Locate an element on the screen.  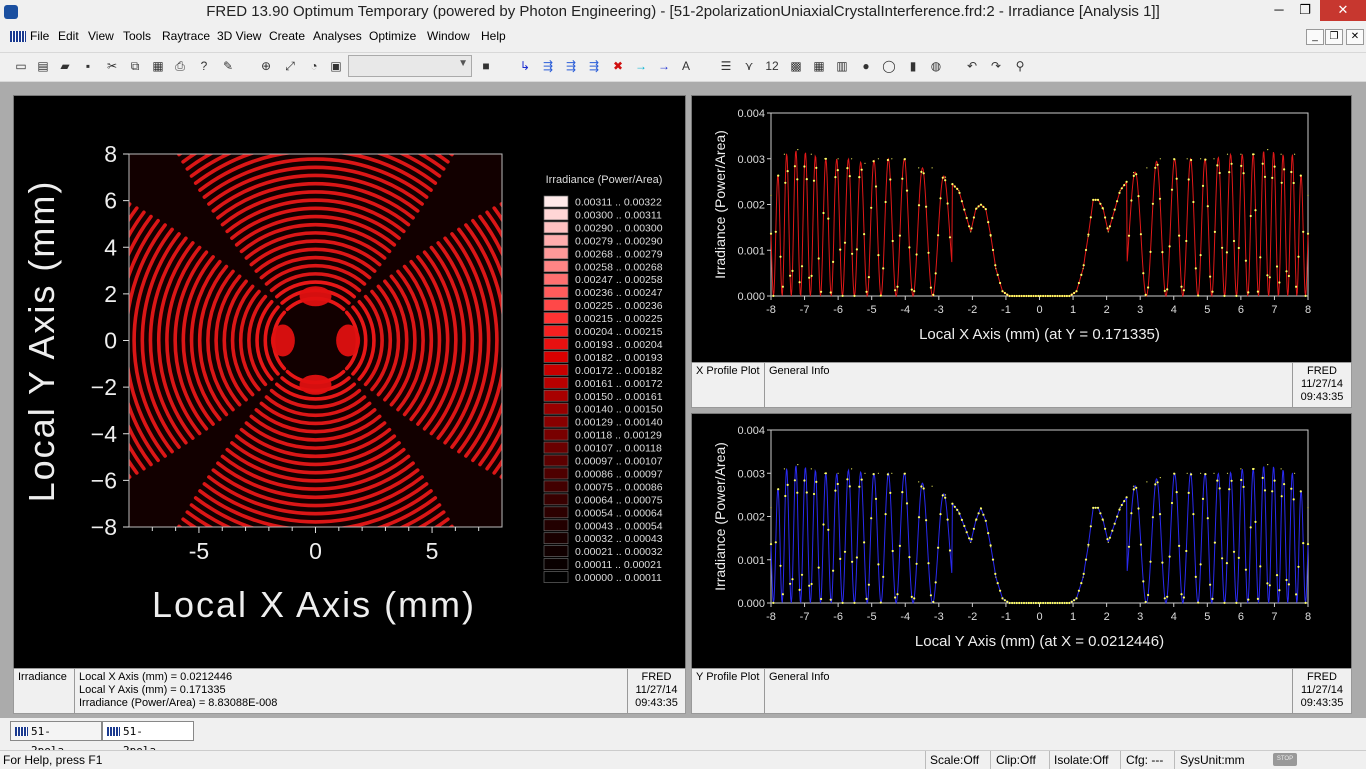
new-doc-icon: ▤ is located at coordinates (43, 66).